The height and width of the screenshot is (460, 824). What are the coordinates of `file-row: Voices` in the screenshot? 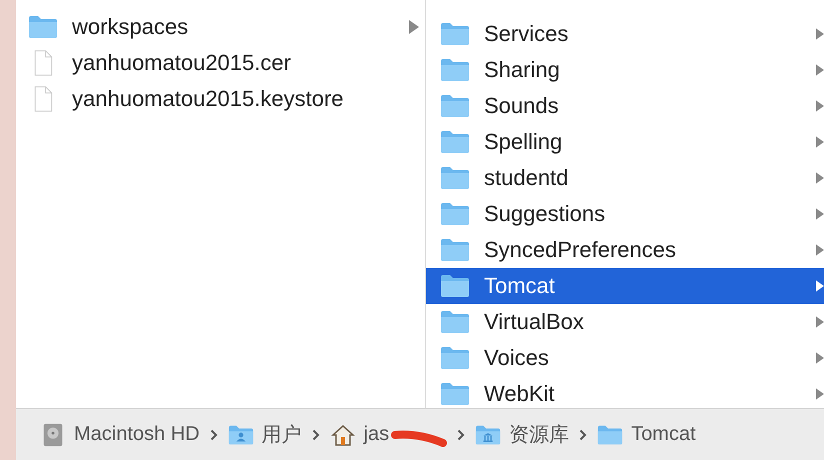 It's located at (625, 358).